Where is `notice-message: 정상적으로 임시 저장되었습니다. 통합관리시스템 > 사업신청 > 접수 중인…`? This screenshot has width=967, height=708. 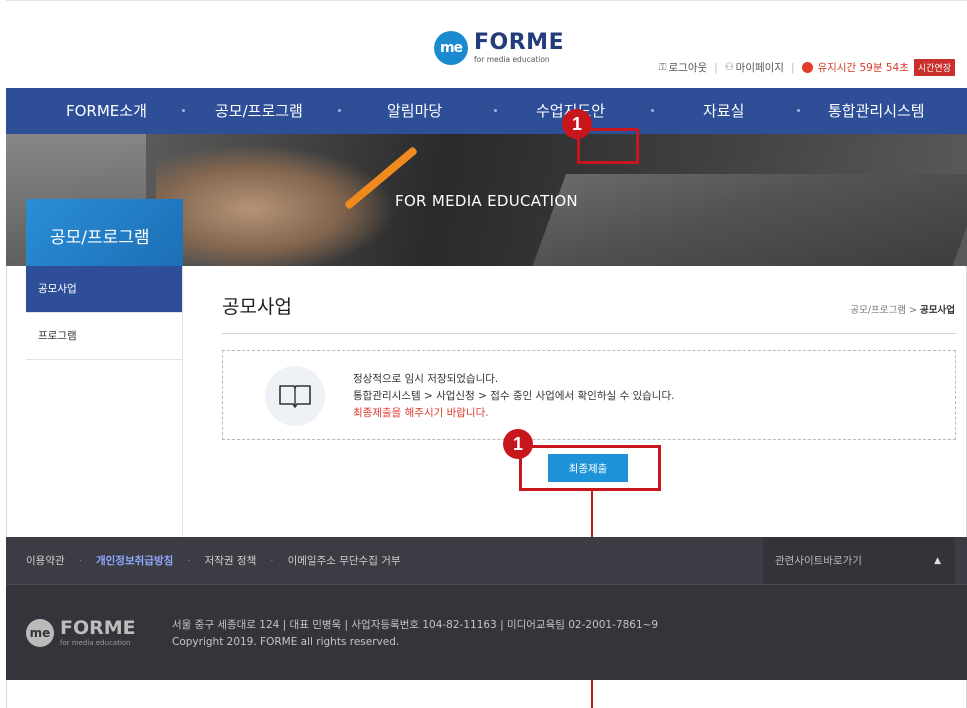
notice-message: 정상적으로 임시 저장되었습니다. 통합관리시스템 > 사업신청 > 접수 중인… is located at coordinates (513, 396).